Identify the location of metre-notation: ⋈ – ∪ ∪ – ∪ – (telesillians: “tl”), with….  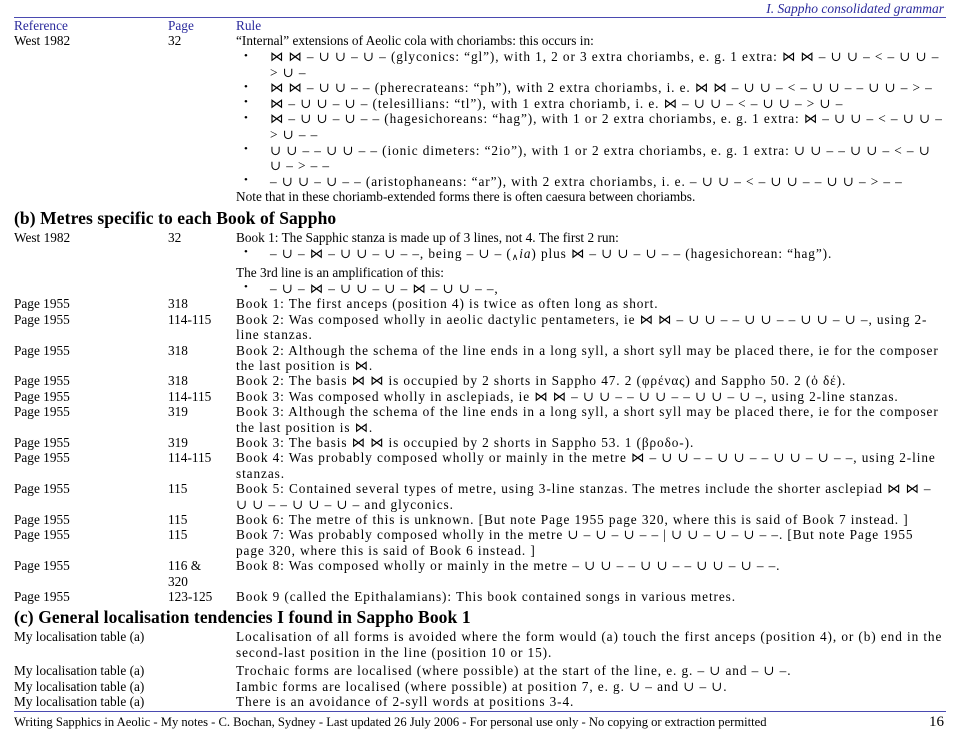
(557, 103).